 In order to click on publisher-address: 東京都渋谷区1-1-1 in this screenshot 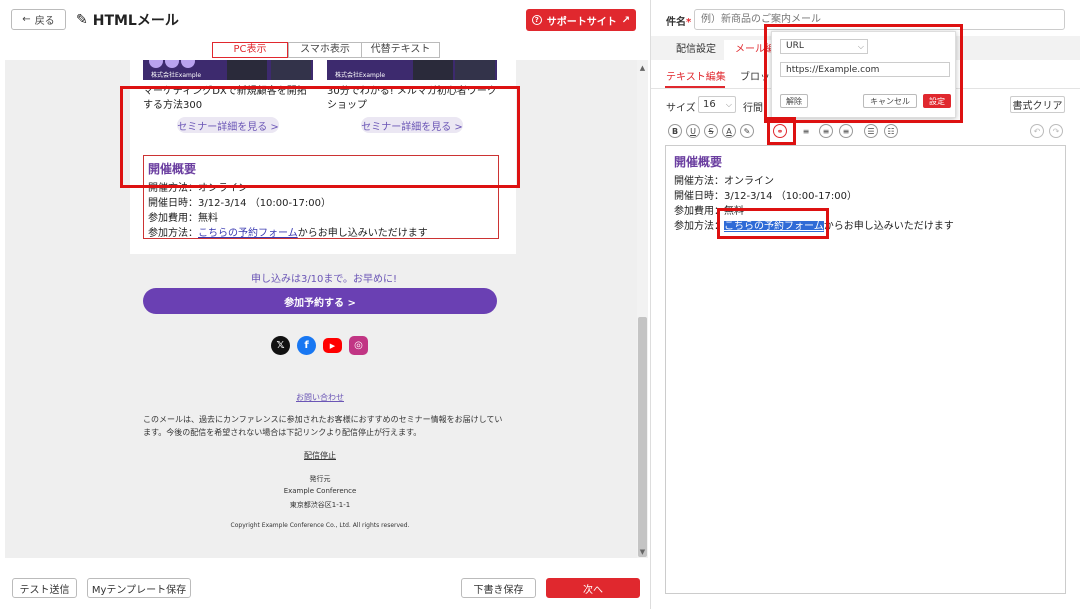, I will do `click(320, 505)`.